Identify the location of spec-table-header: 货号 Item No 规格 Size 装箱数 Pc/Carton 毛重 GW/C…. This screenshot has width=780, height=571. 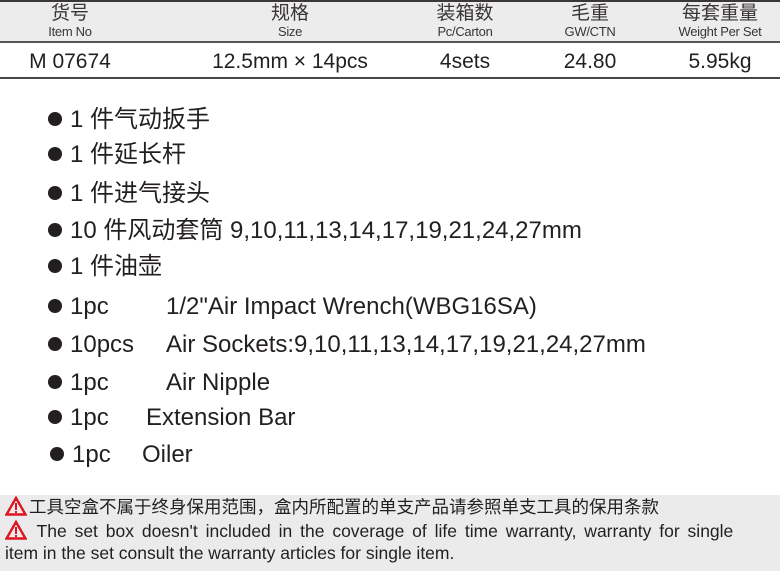
(390, 21).